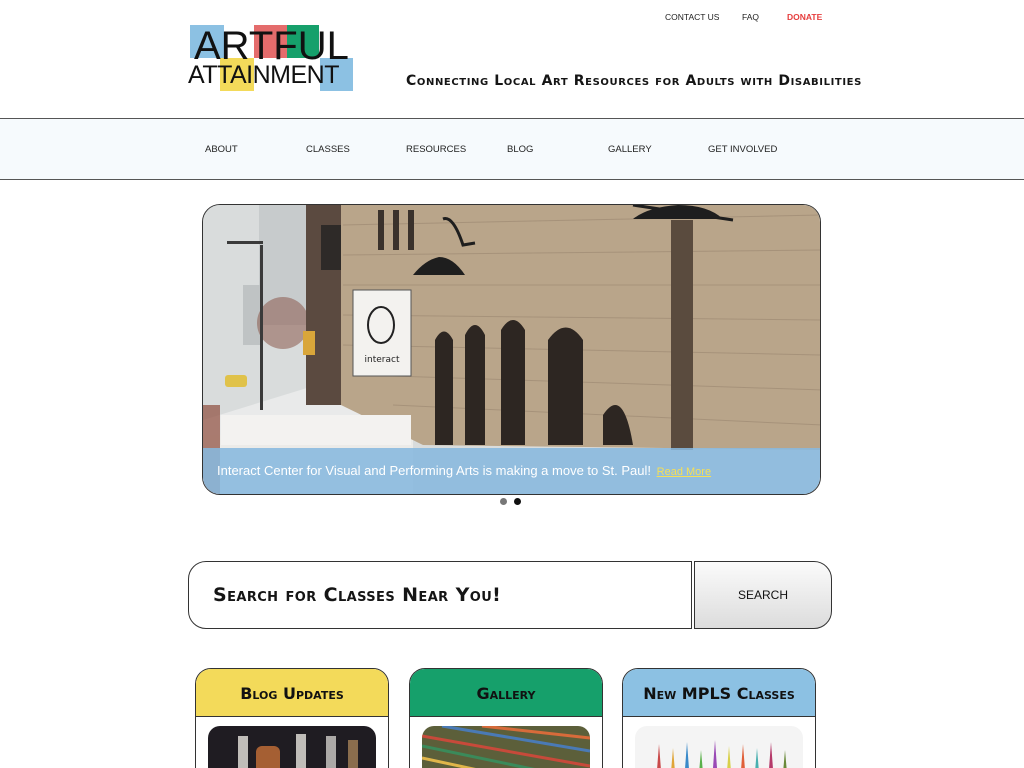 The height and width of the screenshot is (768, 1024). I want to click on gallery-thumbnail, so click(506, 747).